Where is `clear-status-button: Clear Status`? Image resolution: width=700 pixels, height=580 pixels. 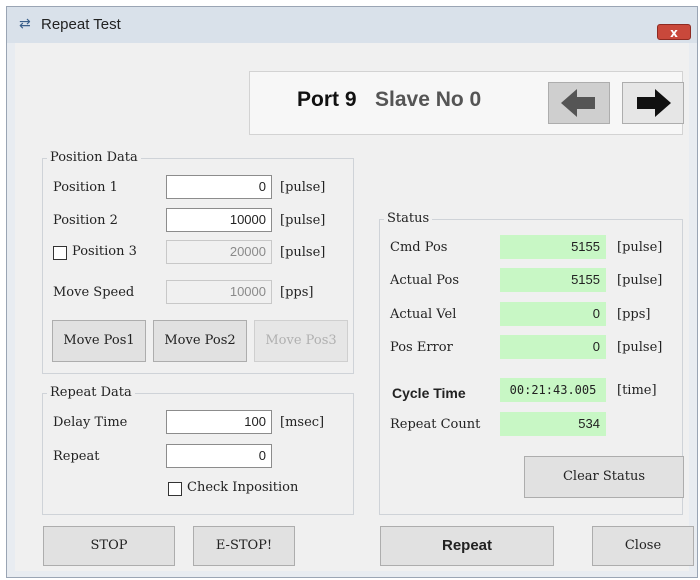
clear-status-button: Clear Status is located at coordinates (604, 477).